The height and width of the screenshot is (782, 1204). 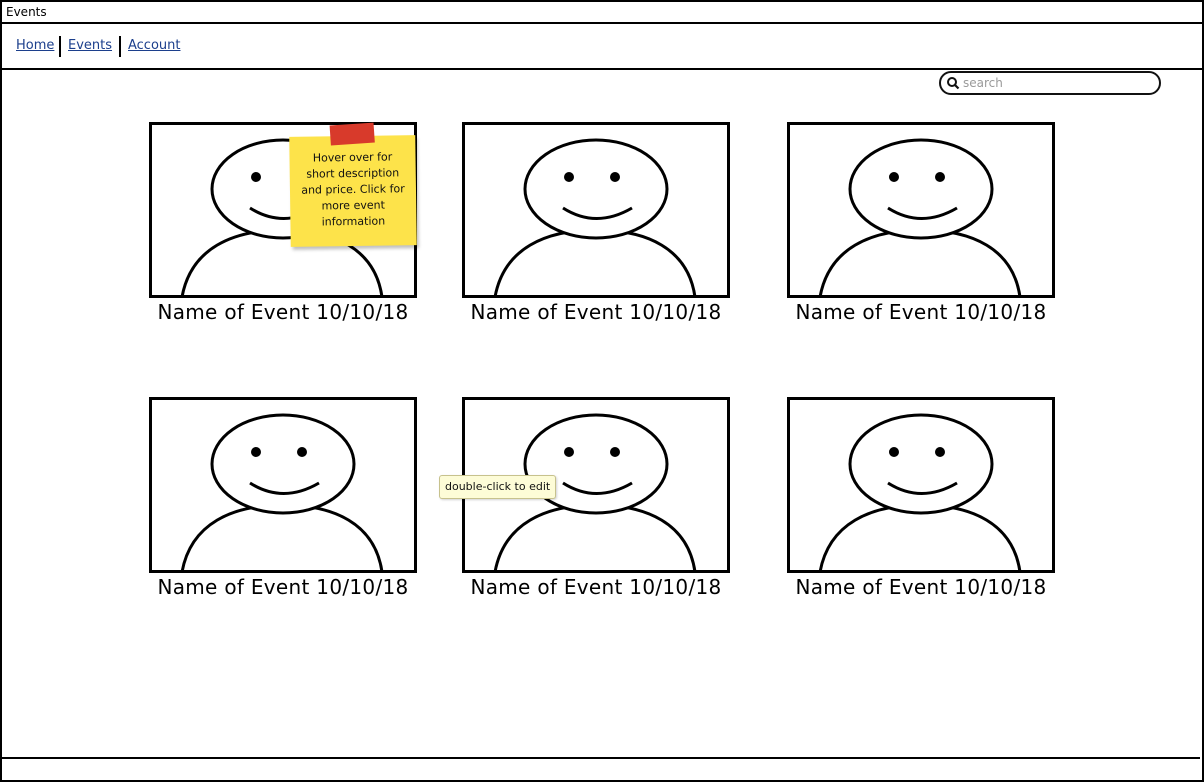 What do you see at coordinates (154, 45) in the screenshot?
I see `nav-link-account: Account` at bounding box center [154, 45].